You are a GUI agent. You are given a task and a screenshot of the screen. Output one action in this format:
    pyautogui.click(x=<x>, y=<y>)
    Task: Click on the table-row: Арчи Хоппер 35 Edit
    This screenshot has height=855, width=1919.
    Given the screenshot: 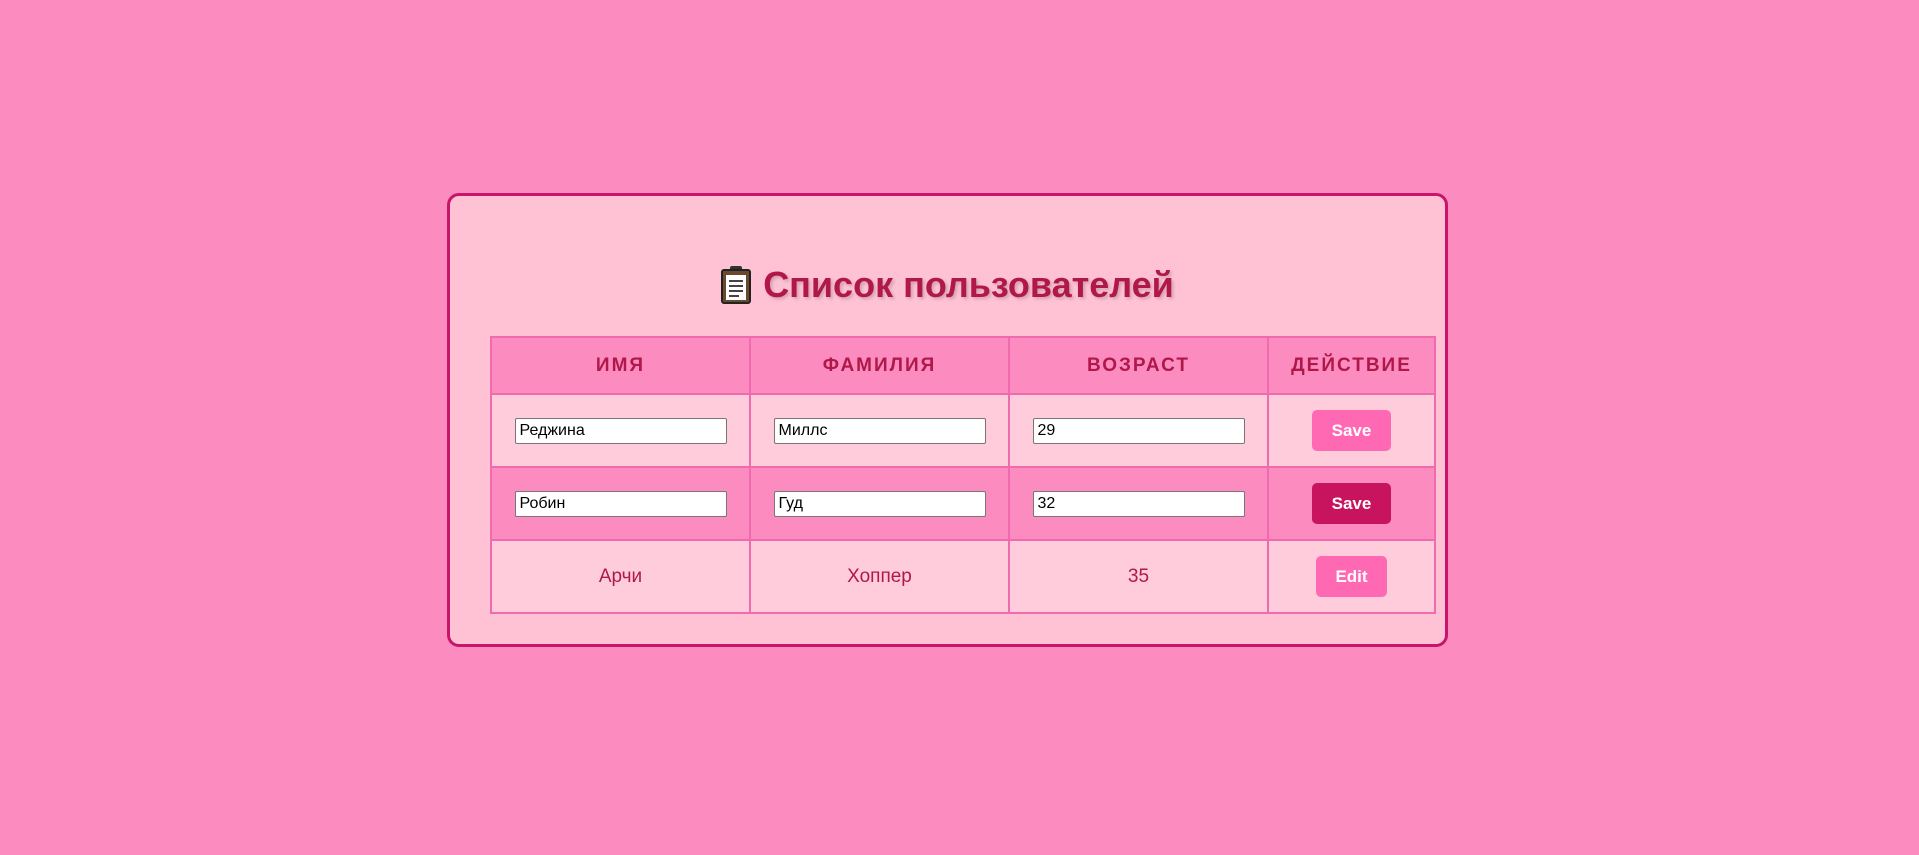 What is the action you would take?
    pyautogui.click(x=963, y=576)
    